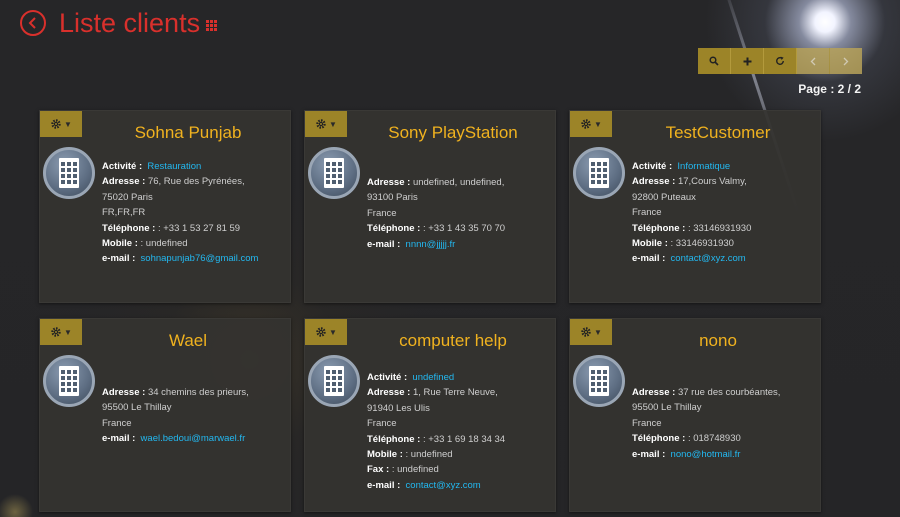 The width and height of the screenshot is (900, 517). Describe the element at coordinates (431, 244) in the screenshot. I see `email-link: nnnn@jjjjj.fr` at that location.